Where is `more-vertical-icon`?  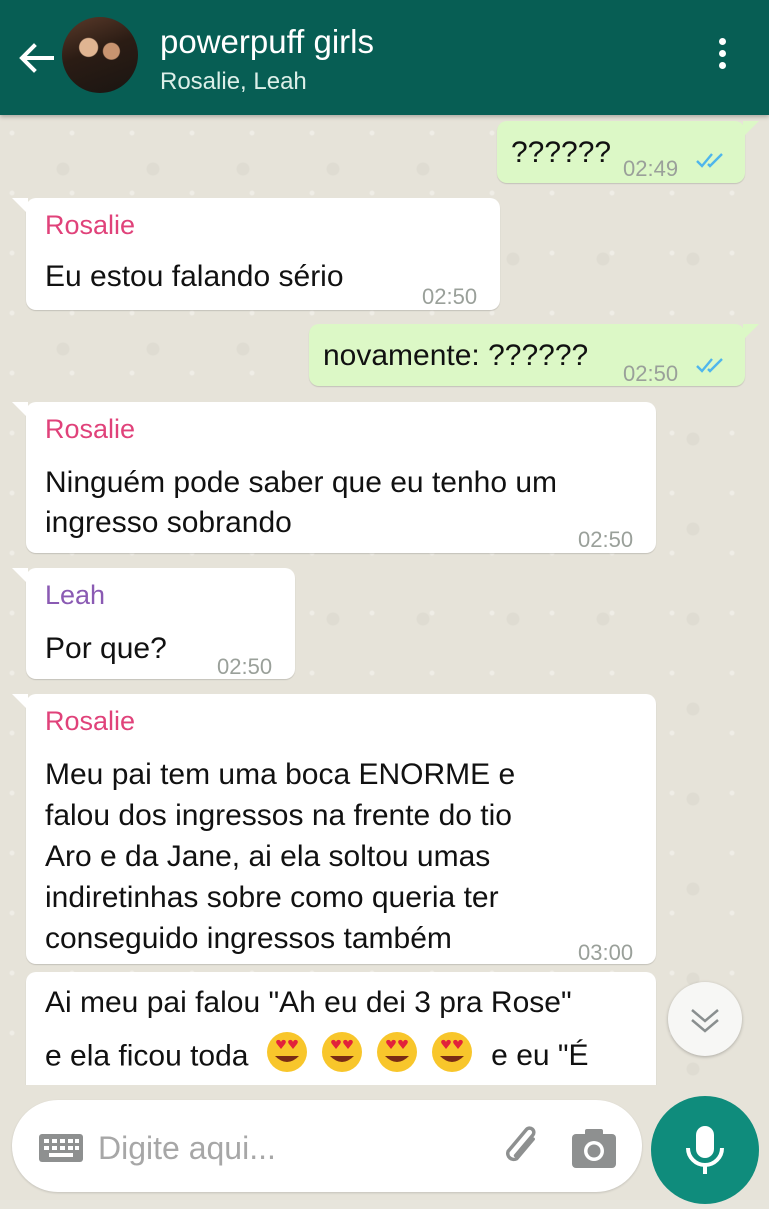 more-vertical-icon is located at coordinates (722, 58).